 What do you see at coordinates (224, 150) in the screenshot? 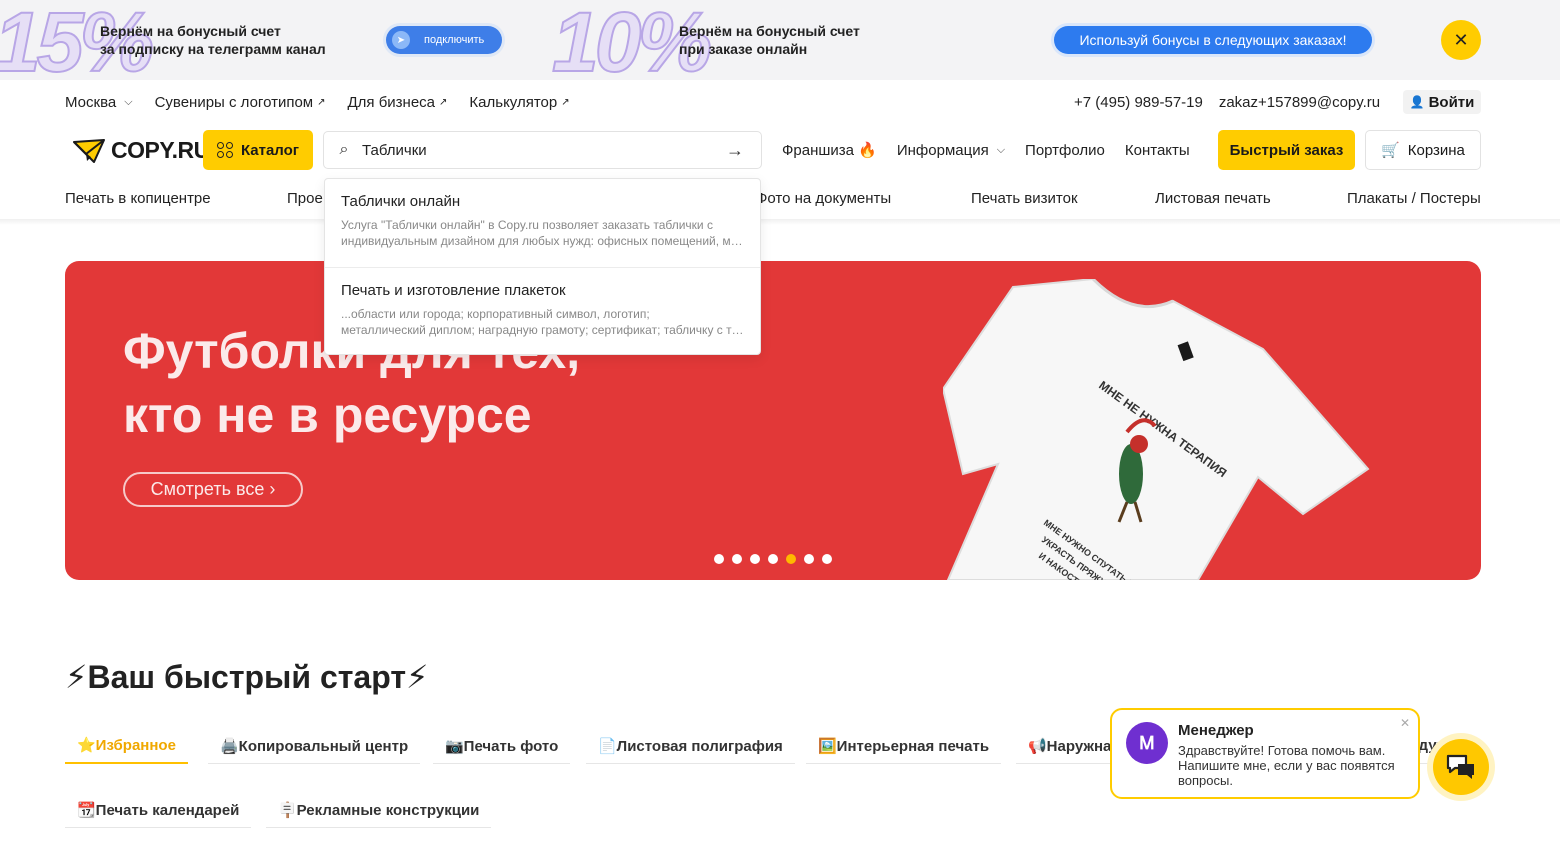
I see `grid-icon` at bounding box center [224, 150].